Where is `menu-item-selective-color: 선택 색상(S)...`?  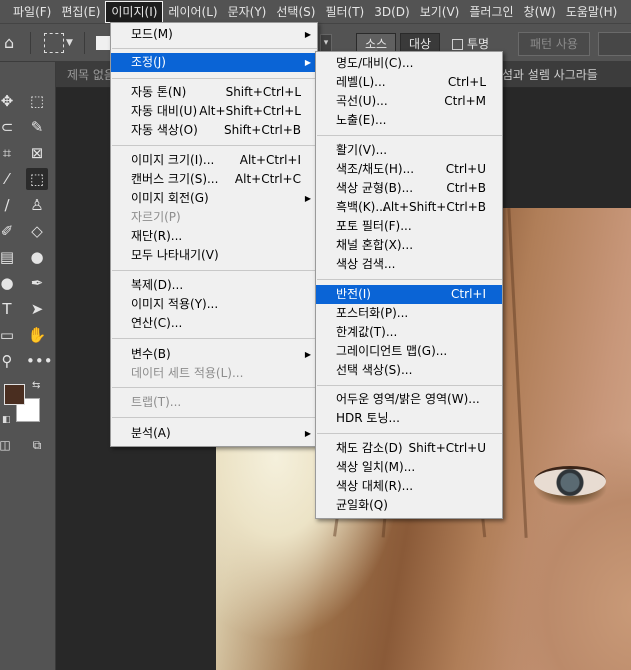 menu-item-selective-color: 선택 색상(S)... is located at coordinates (409, 370).